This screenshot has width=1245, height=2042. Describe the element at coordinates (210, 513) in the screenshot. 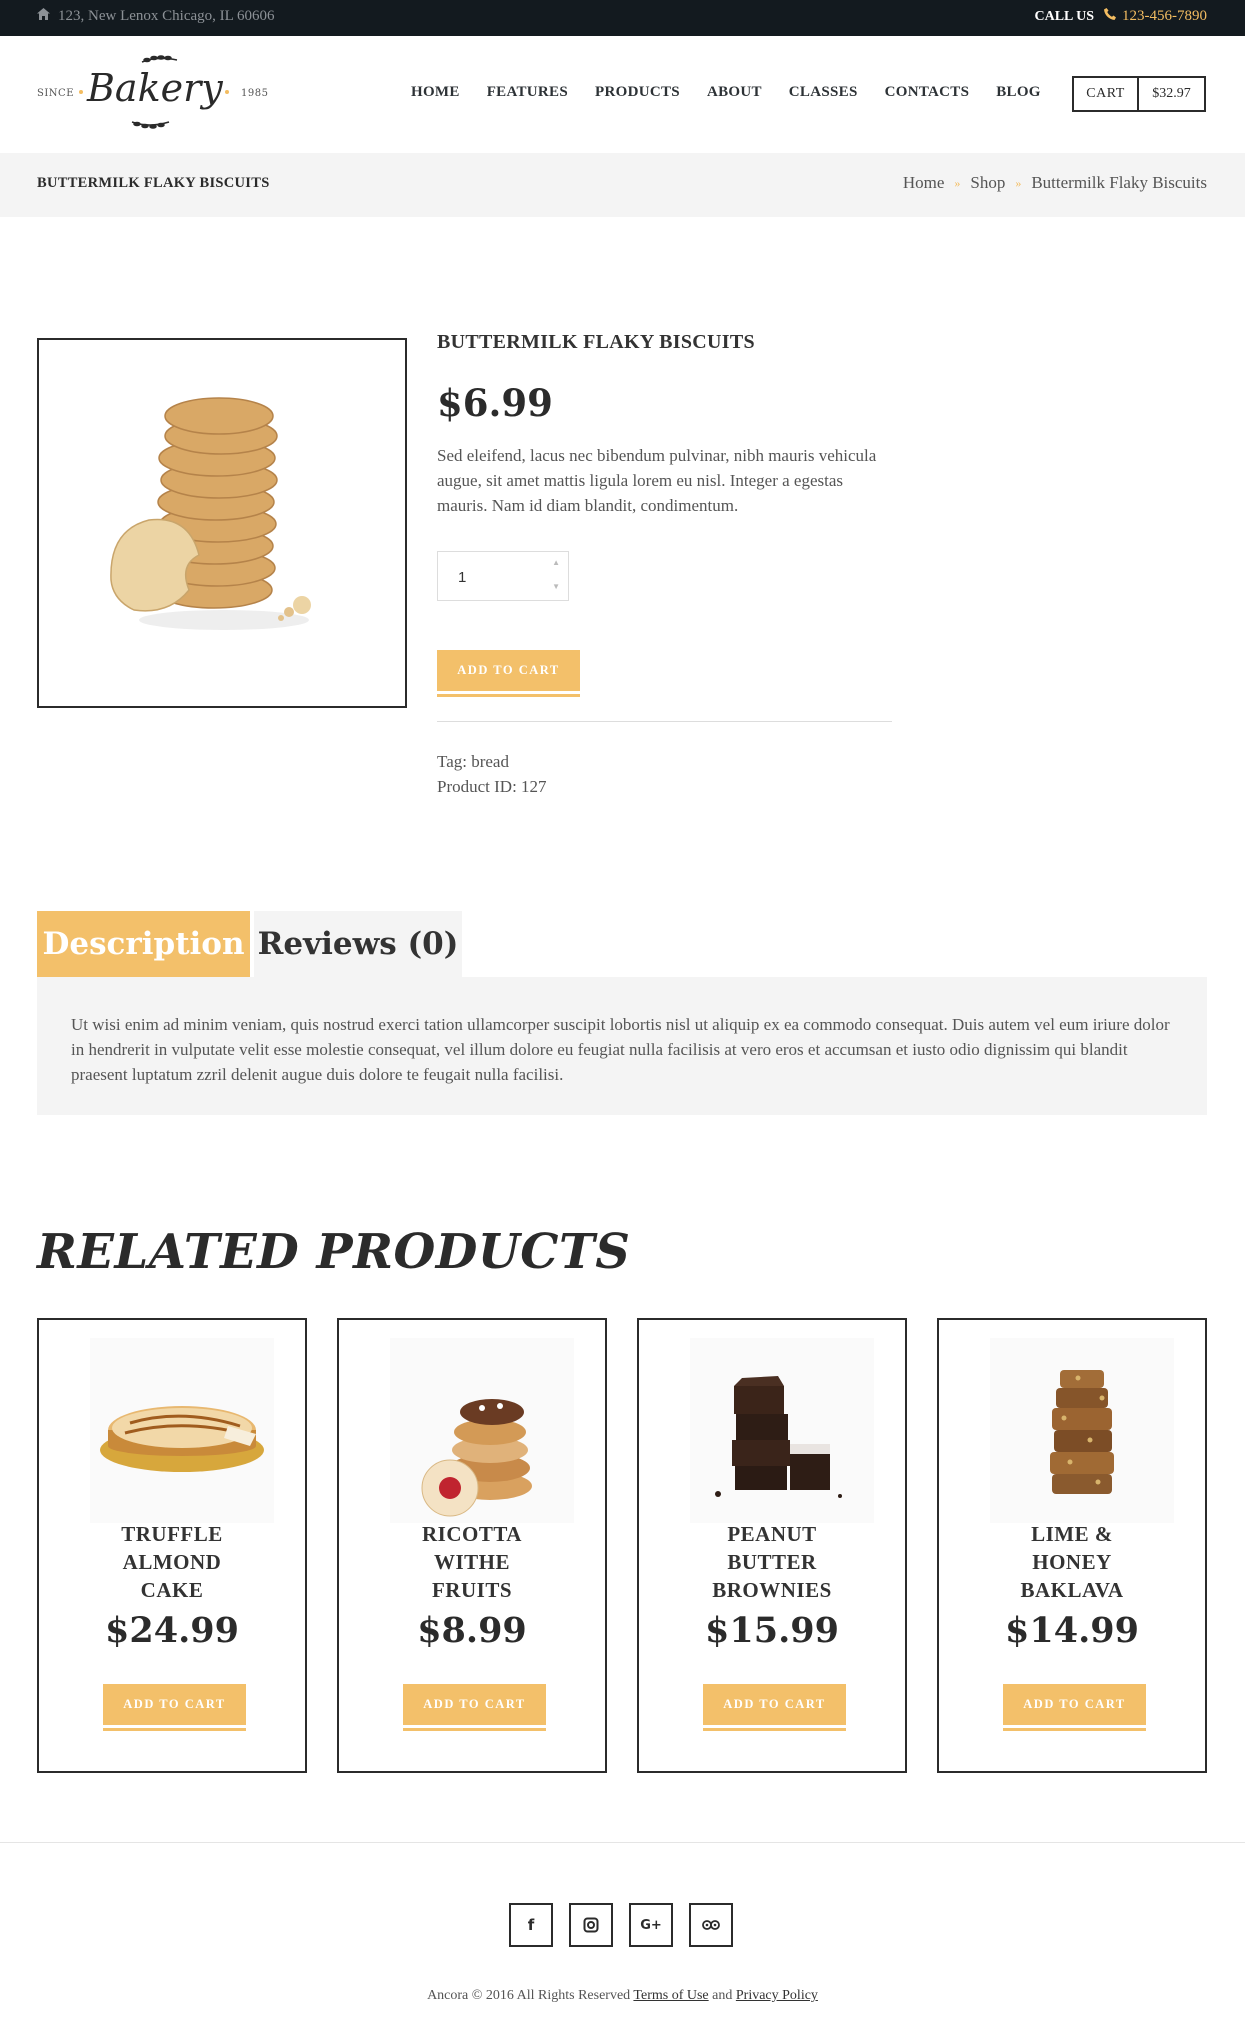

I see `biscuit-stack-image` at that location.